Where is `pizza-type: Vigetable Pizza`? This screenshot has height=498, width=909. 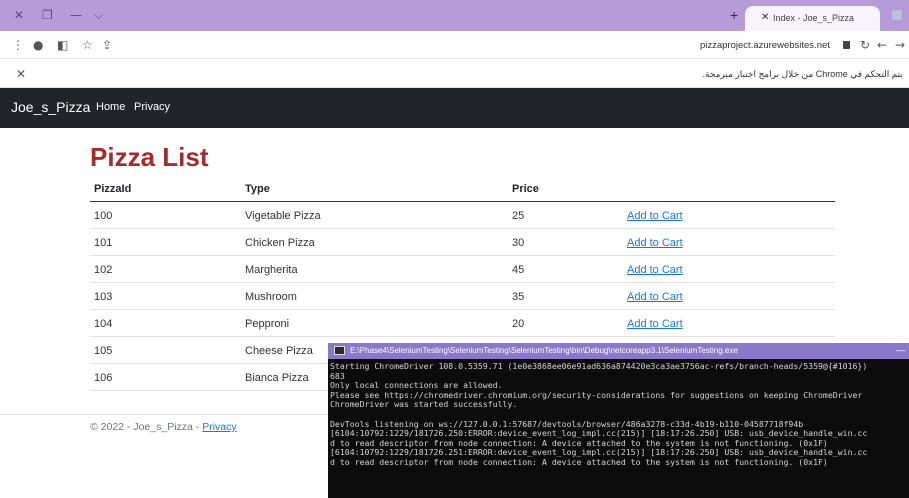 pizza-type: Vigetable Pizza is located at coordinates (283, 216).